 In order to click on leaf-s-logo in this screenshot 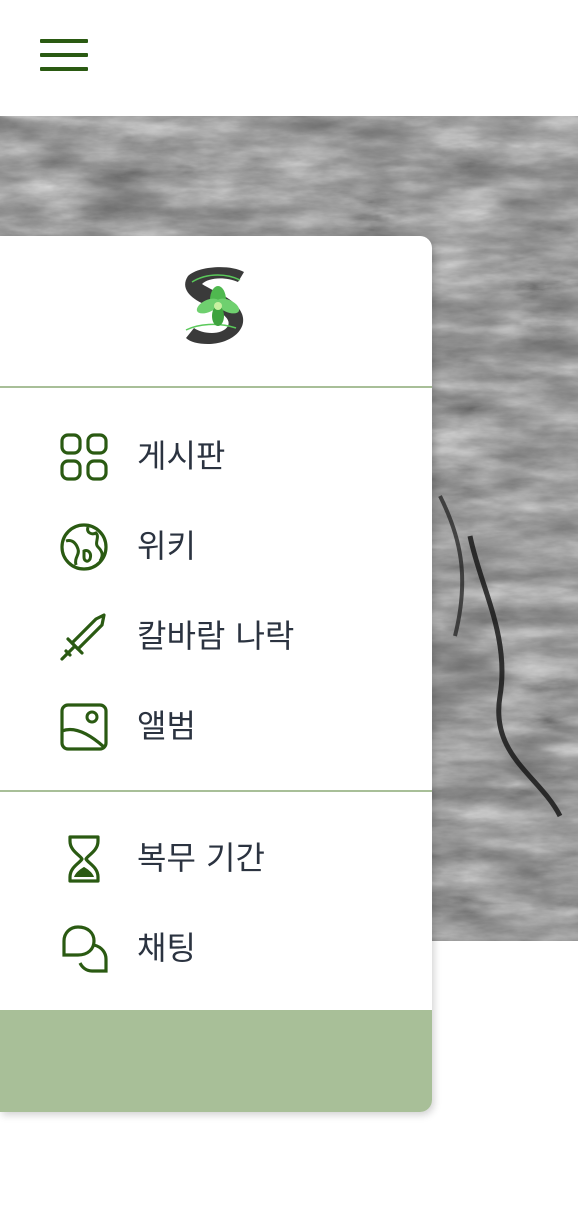, I will do `click(218, 306)`.